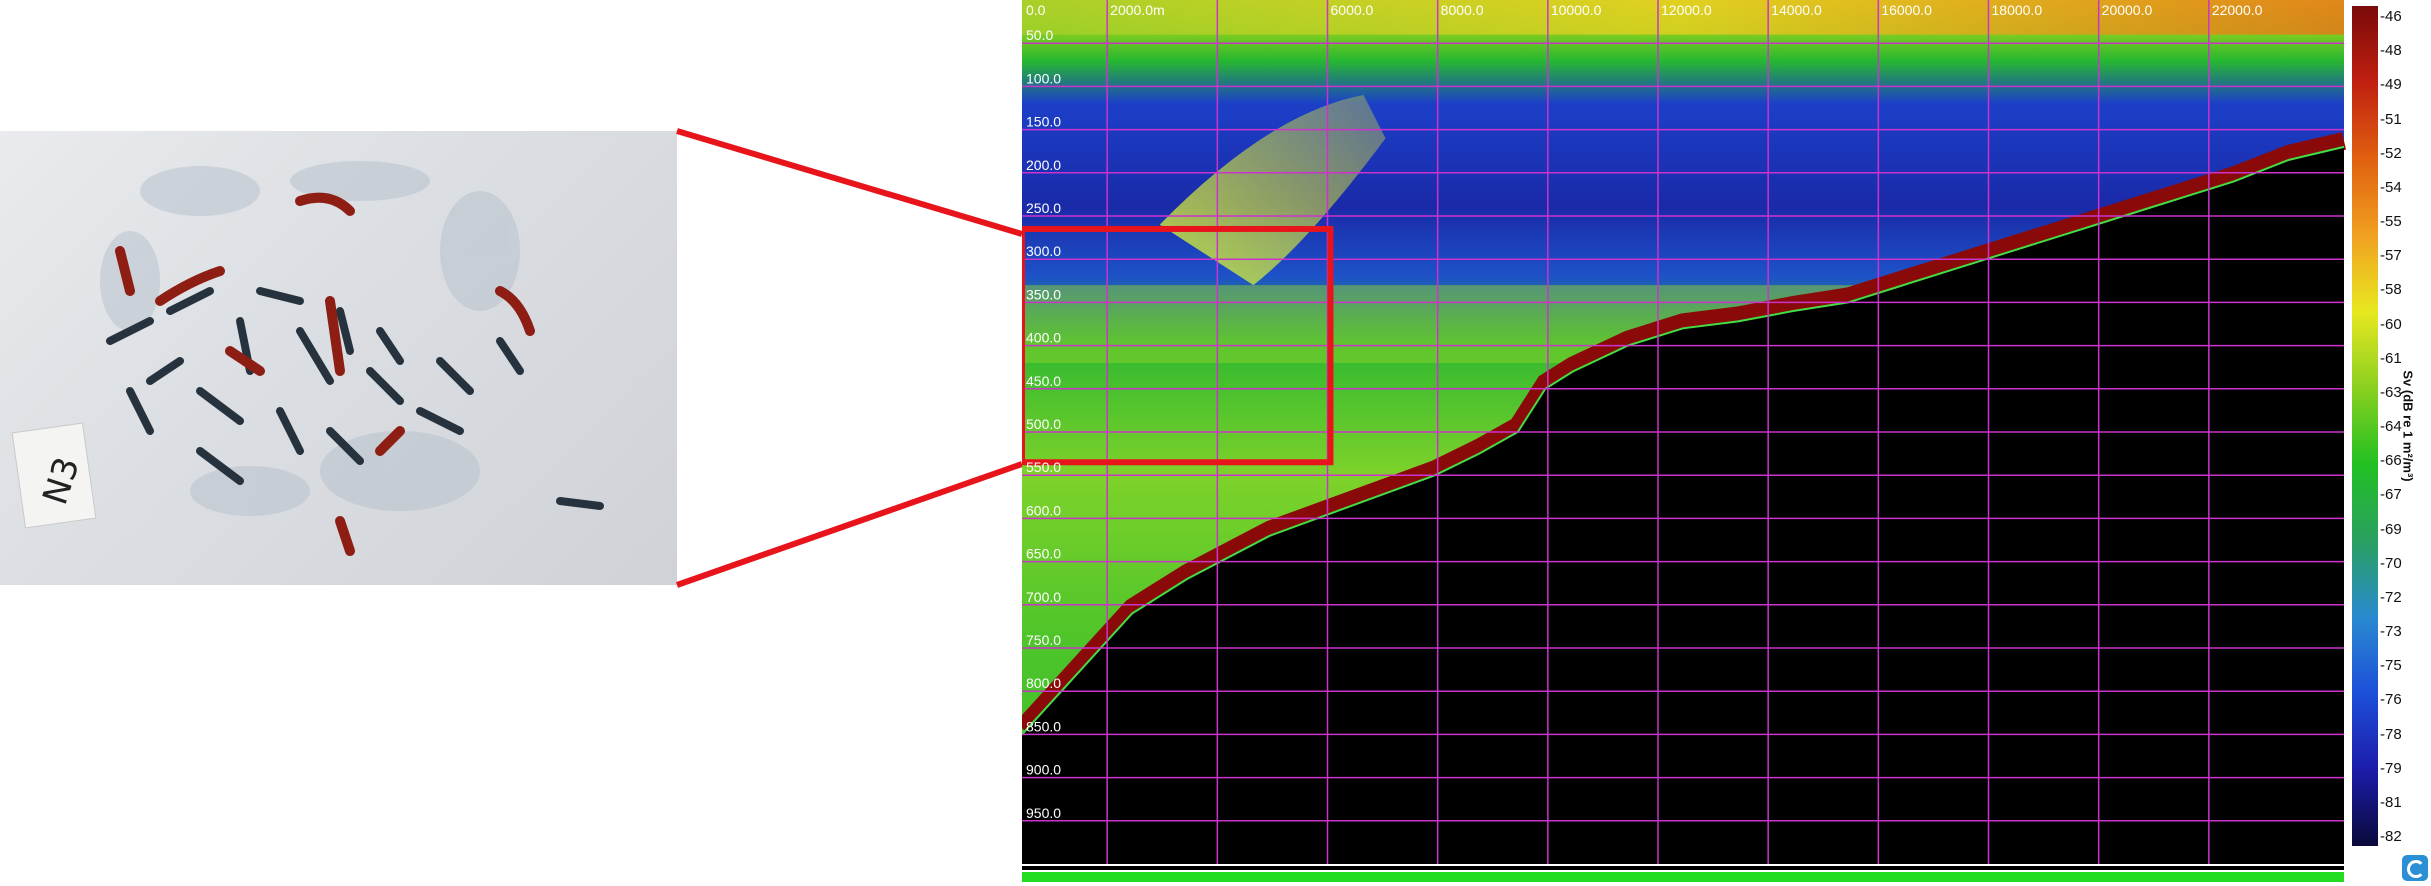 Image resolution: width=2431 pixels, height=886 pixels. I want to click on y-tick-label: 700.0, so click(1043, 597).